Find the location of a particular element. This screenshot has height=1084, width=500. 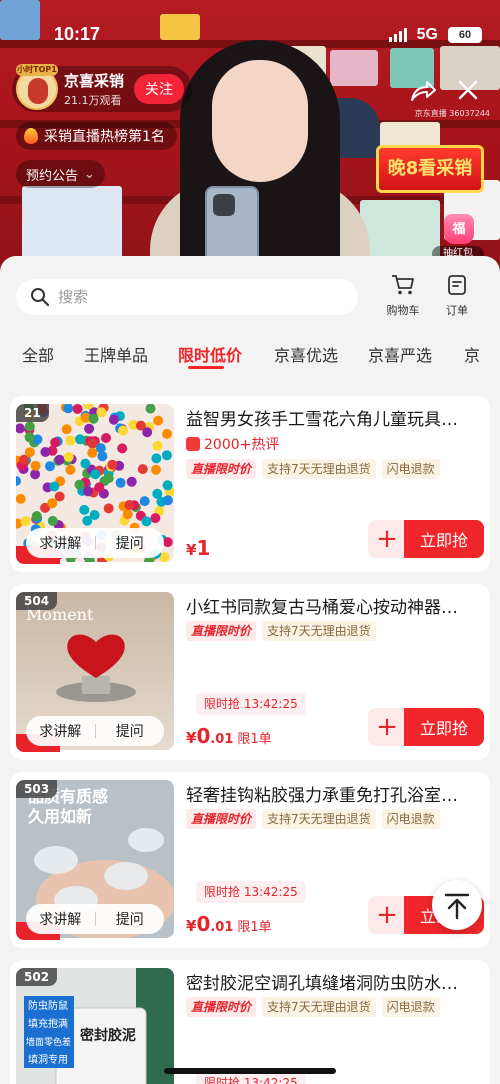

promo-sign: 晚8看采销 is located at coordinates (430, 169).